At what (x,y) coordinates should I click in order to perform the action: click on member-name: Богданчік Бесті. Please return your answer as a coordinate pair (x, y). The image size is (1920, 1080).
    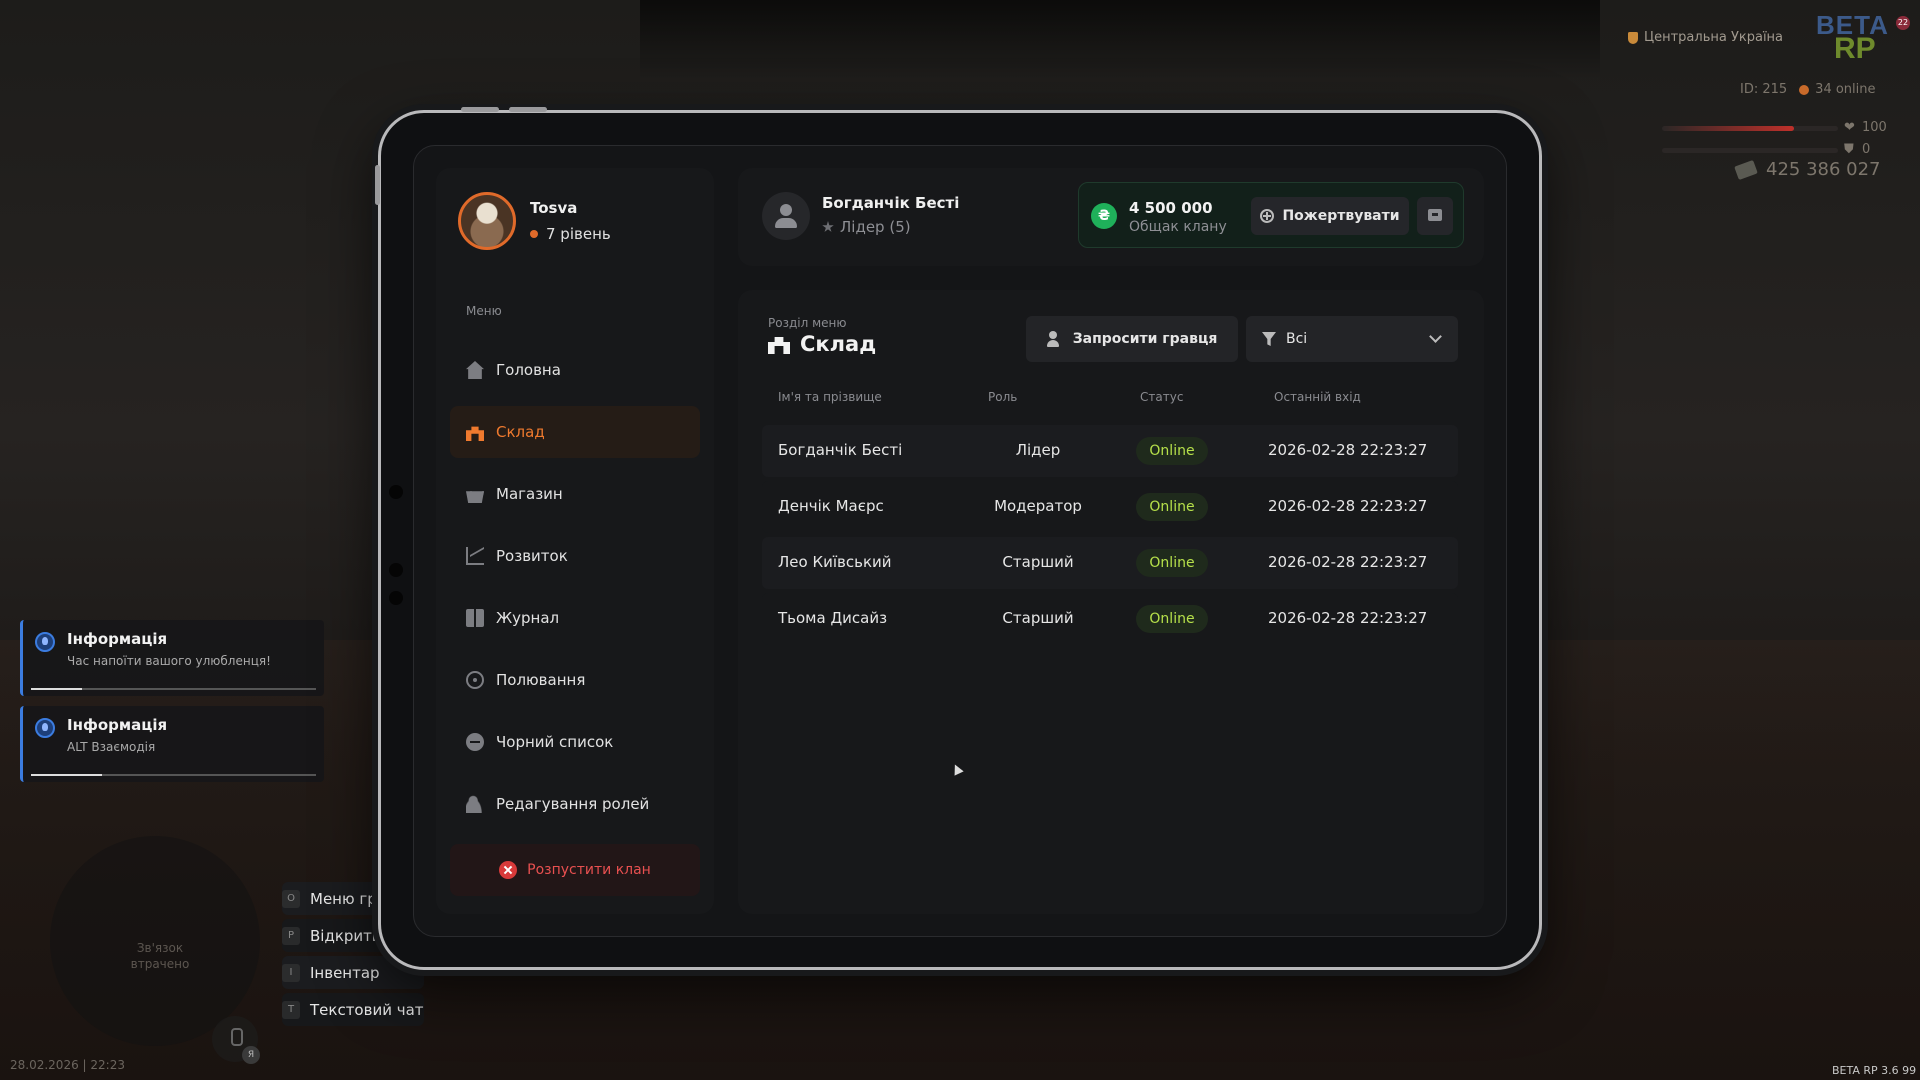
    Looking at the image, I should click on (840, 450).